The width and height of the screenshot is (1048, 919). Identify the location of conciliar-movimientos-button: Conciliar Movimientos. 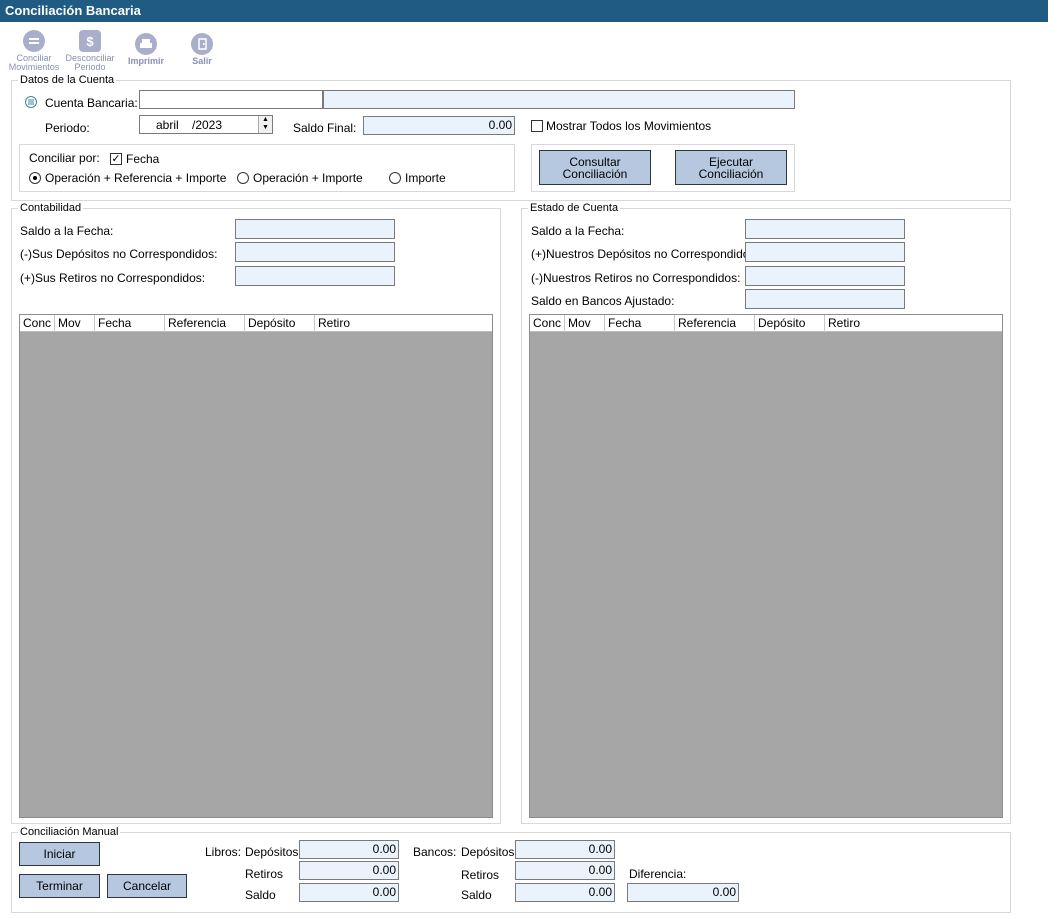
(34, 55).